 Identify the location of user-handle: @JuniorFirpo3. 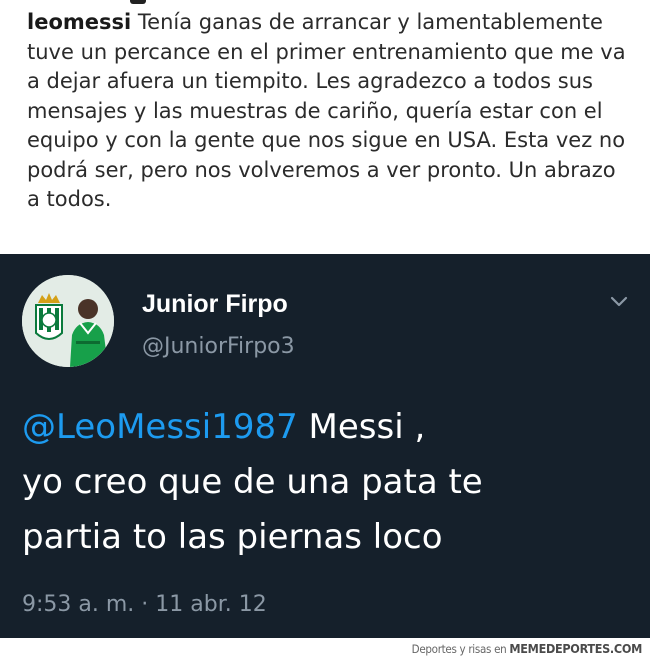
(218, 346).